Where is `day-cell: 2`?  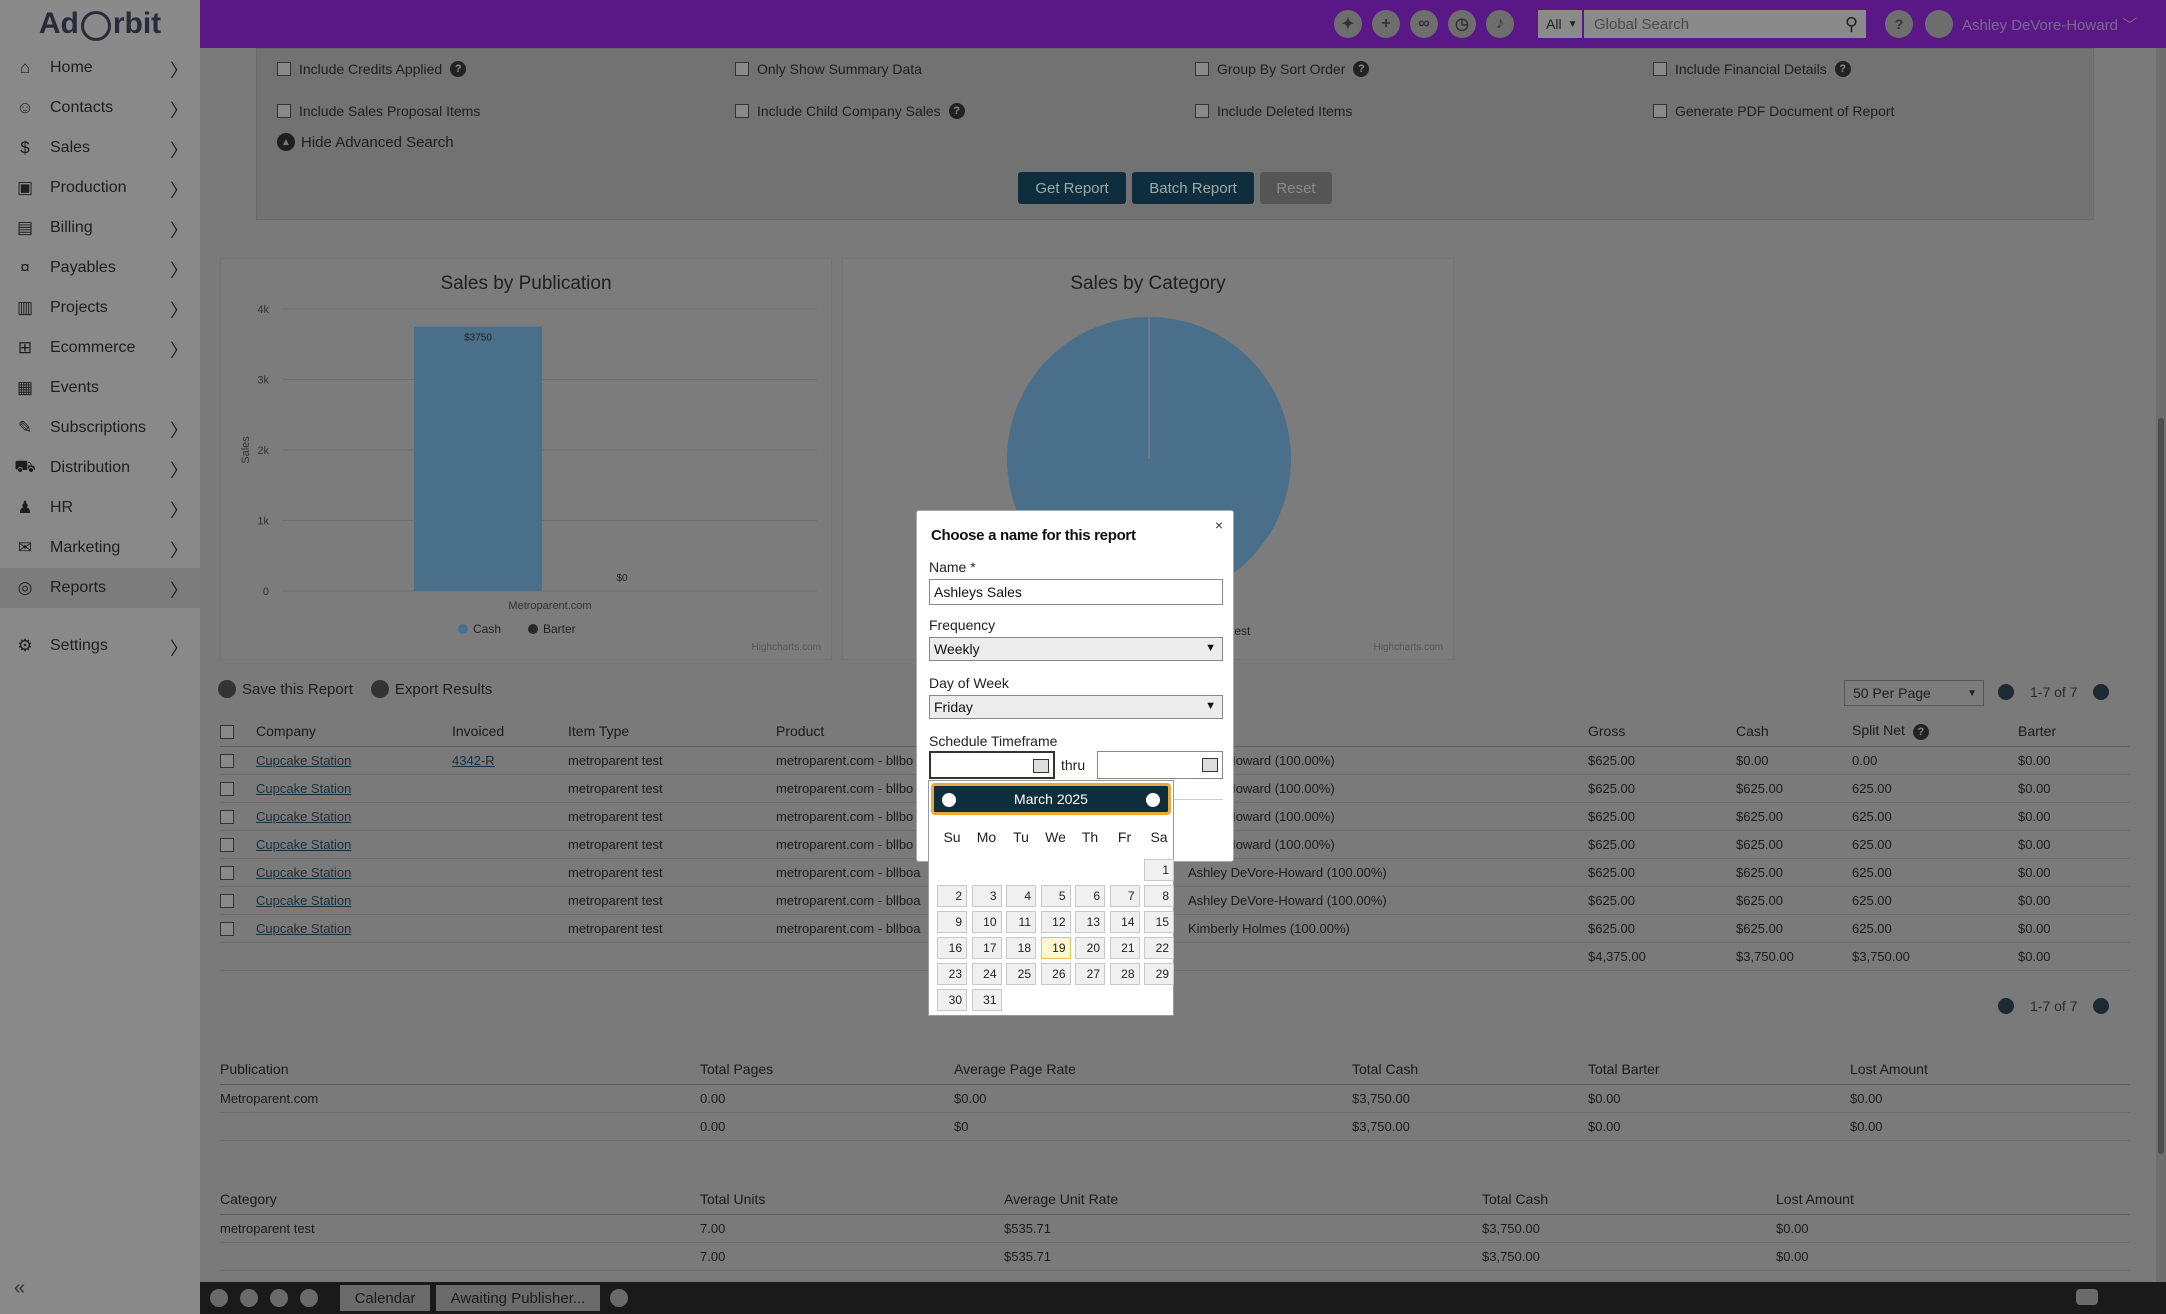
day-cell: 2 is located at coordinates (952, 896).